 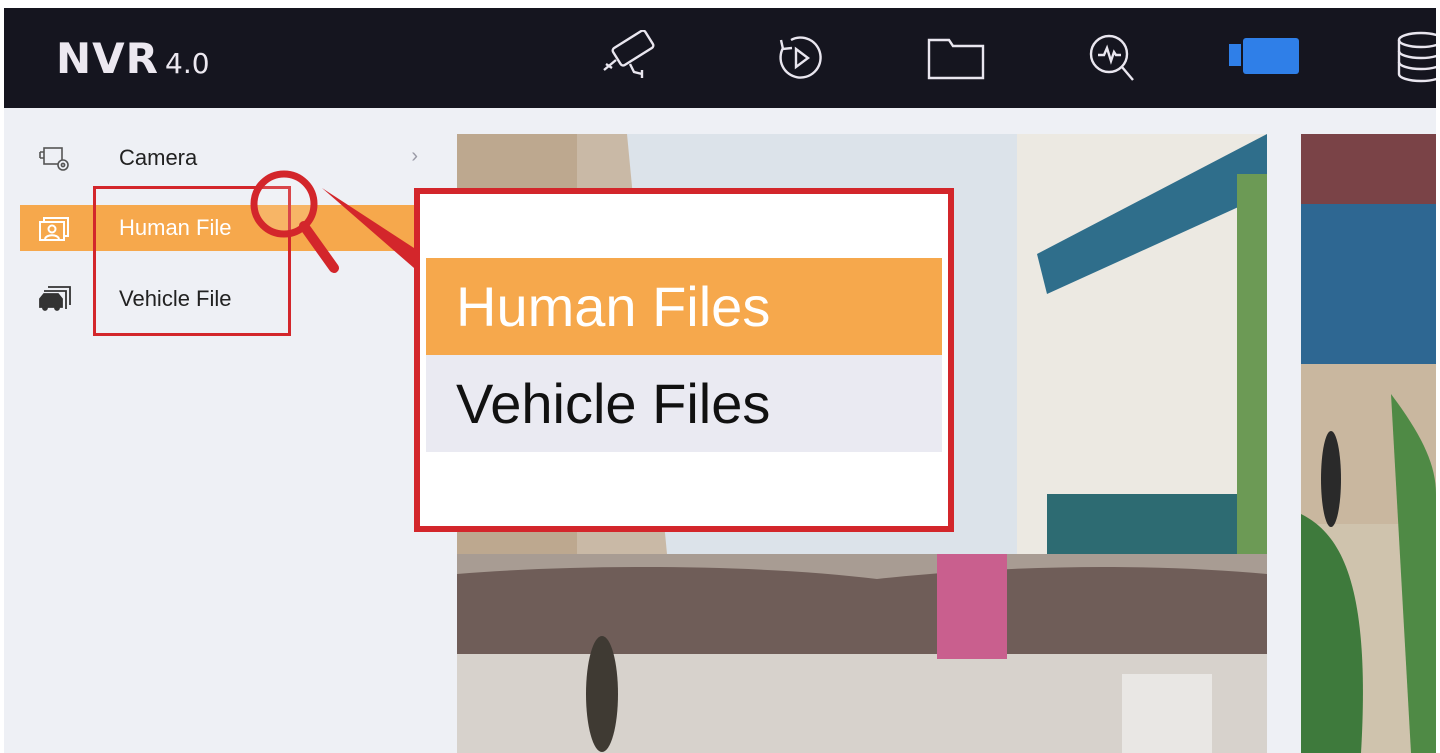 I want to click on callout-option-vehicle-files: Vehicle Files, so click(x=684, y=403).